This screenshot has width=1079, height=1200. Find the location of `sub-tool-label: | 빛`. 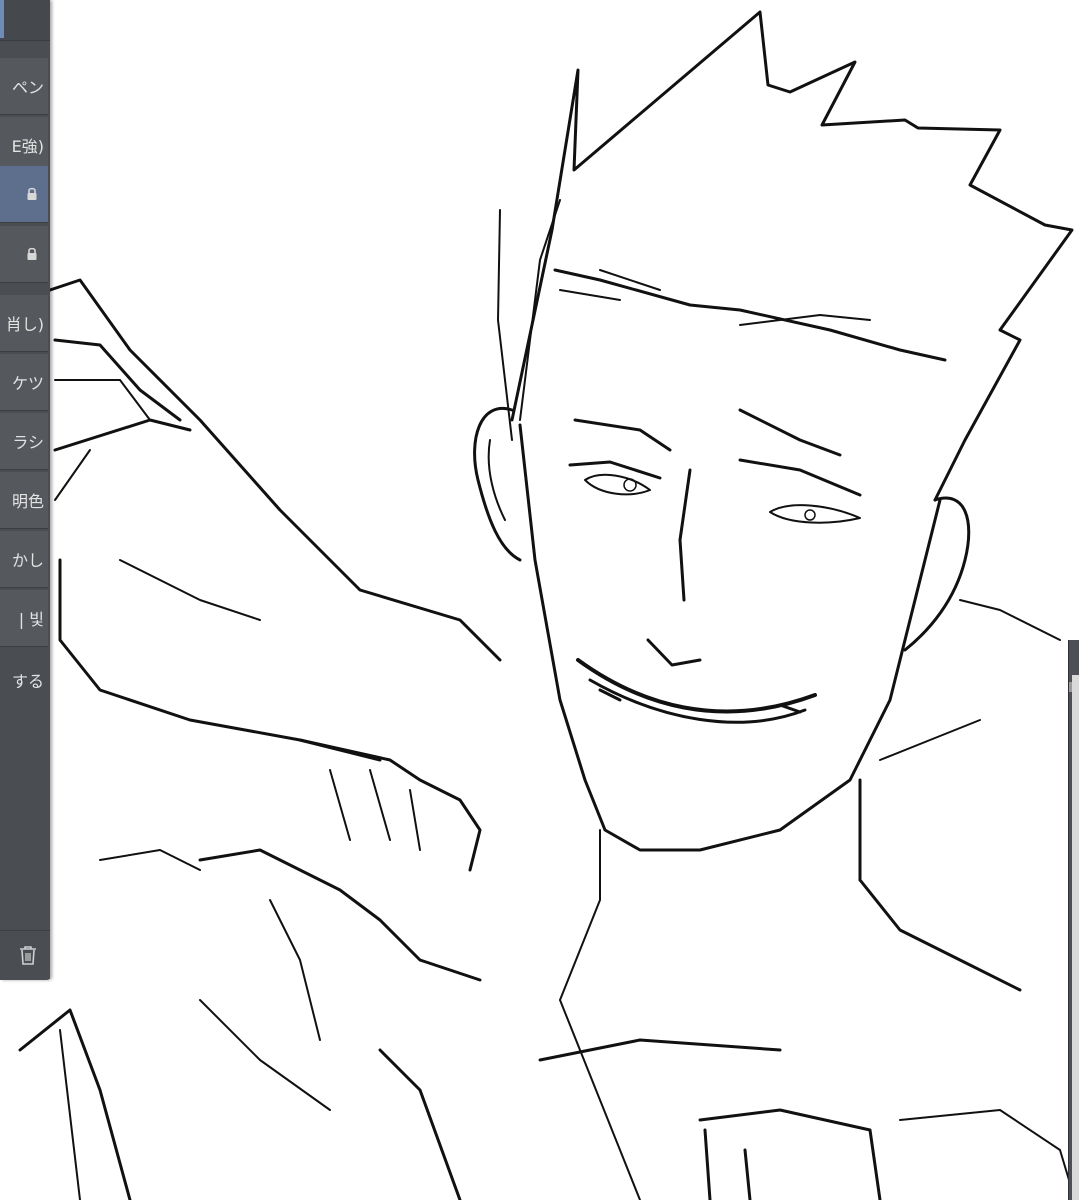

sub-tool-label: | 빛 is located at coordinates (31, 619).